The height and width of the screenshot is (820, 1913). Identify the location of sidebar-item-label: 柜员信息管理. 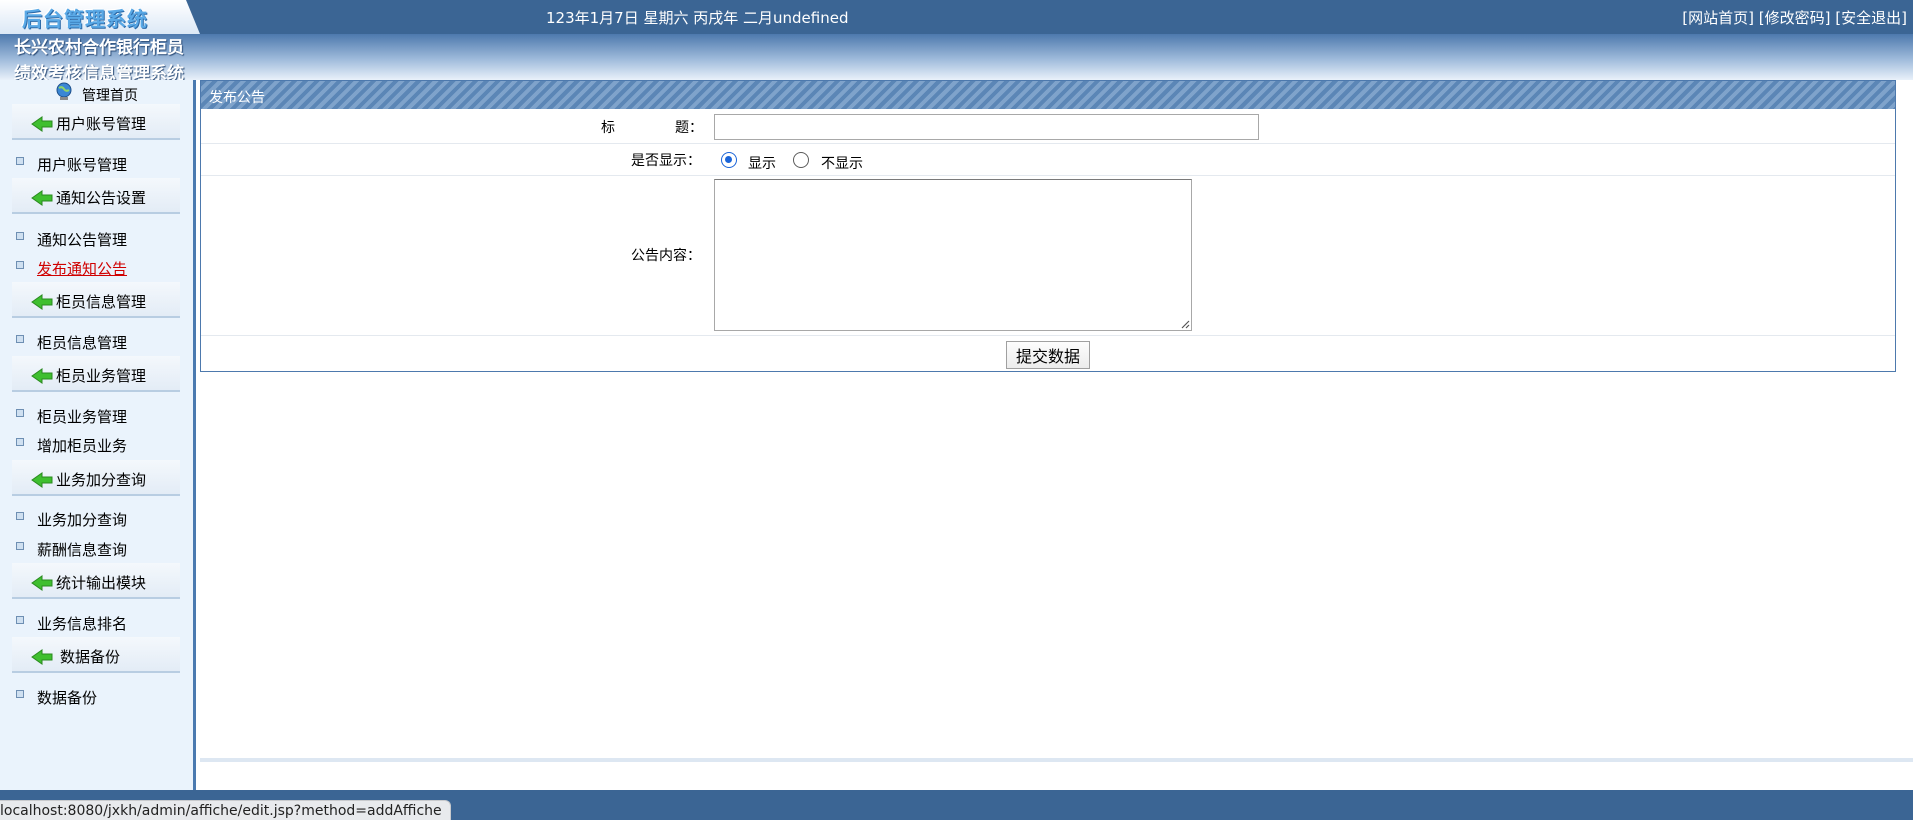
(82, 343).